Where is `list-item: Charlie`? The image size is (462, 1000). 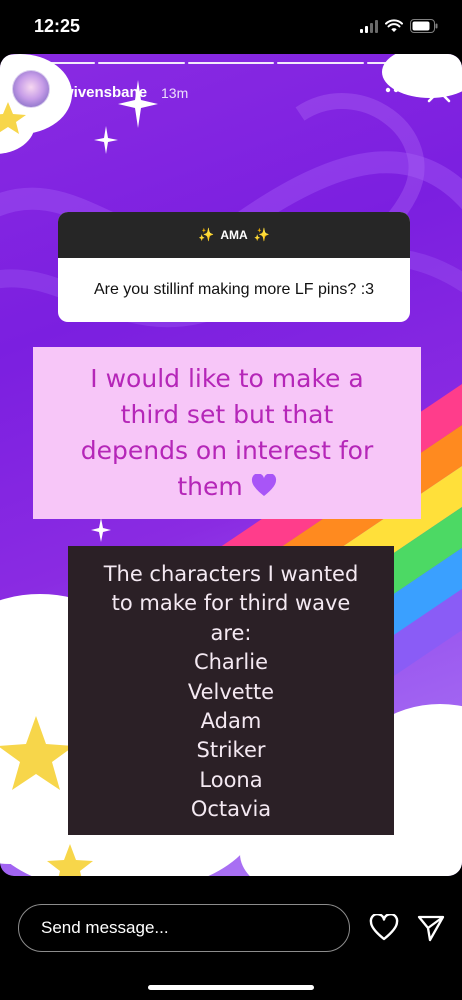
list-item: Charlie is located at coordinates (231, 662).